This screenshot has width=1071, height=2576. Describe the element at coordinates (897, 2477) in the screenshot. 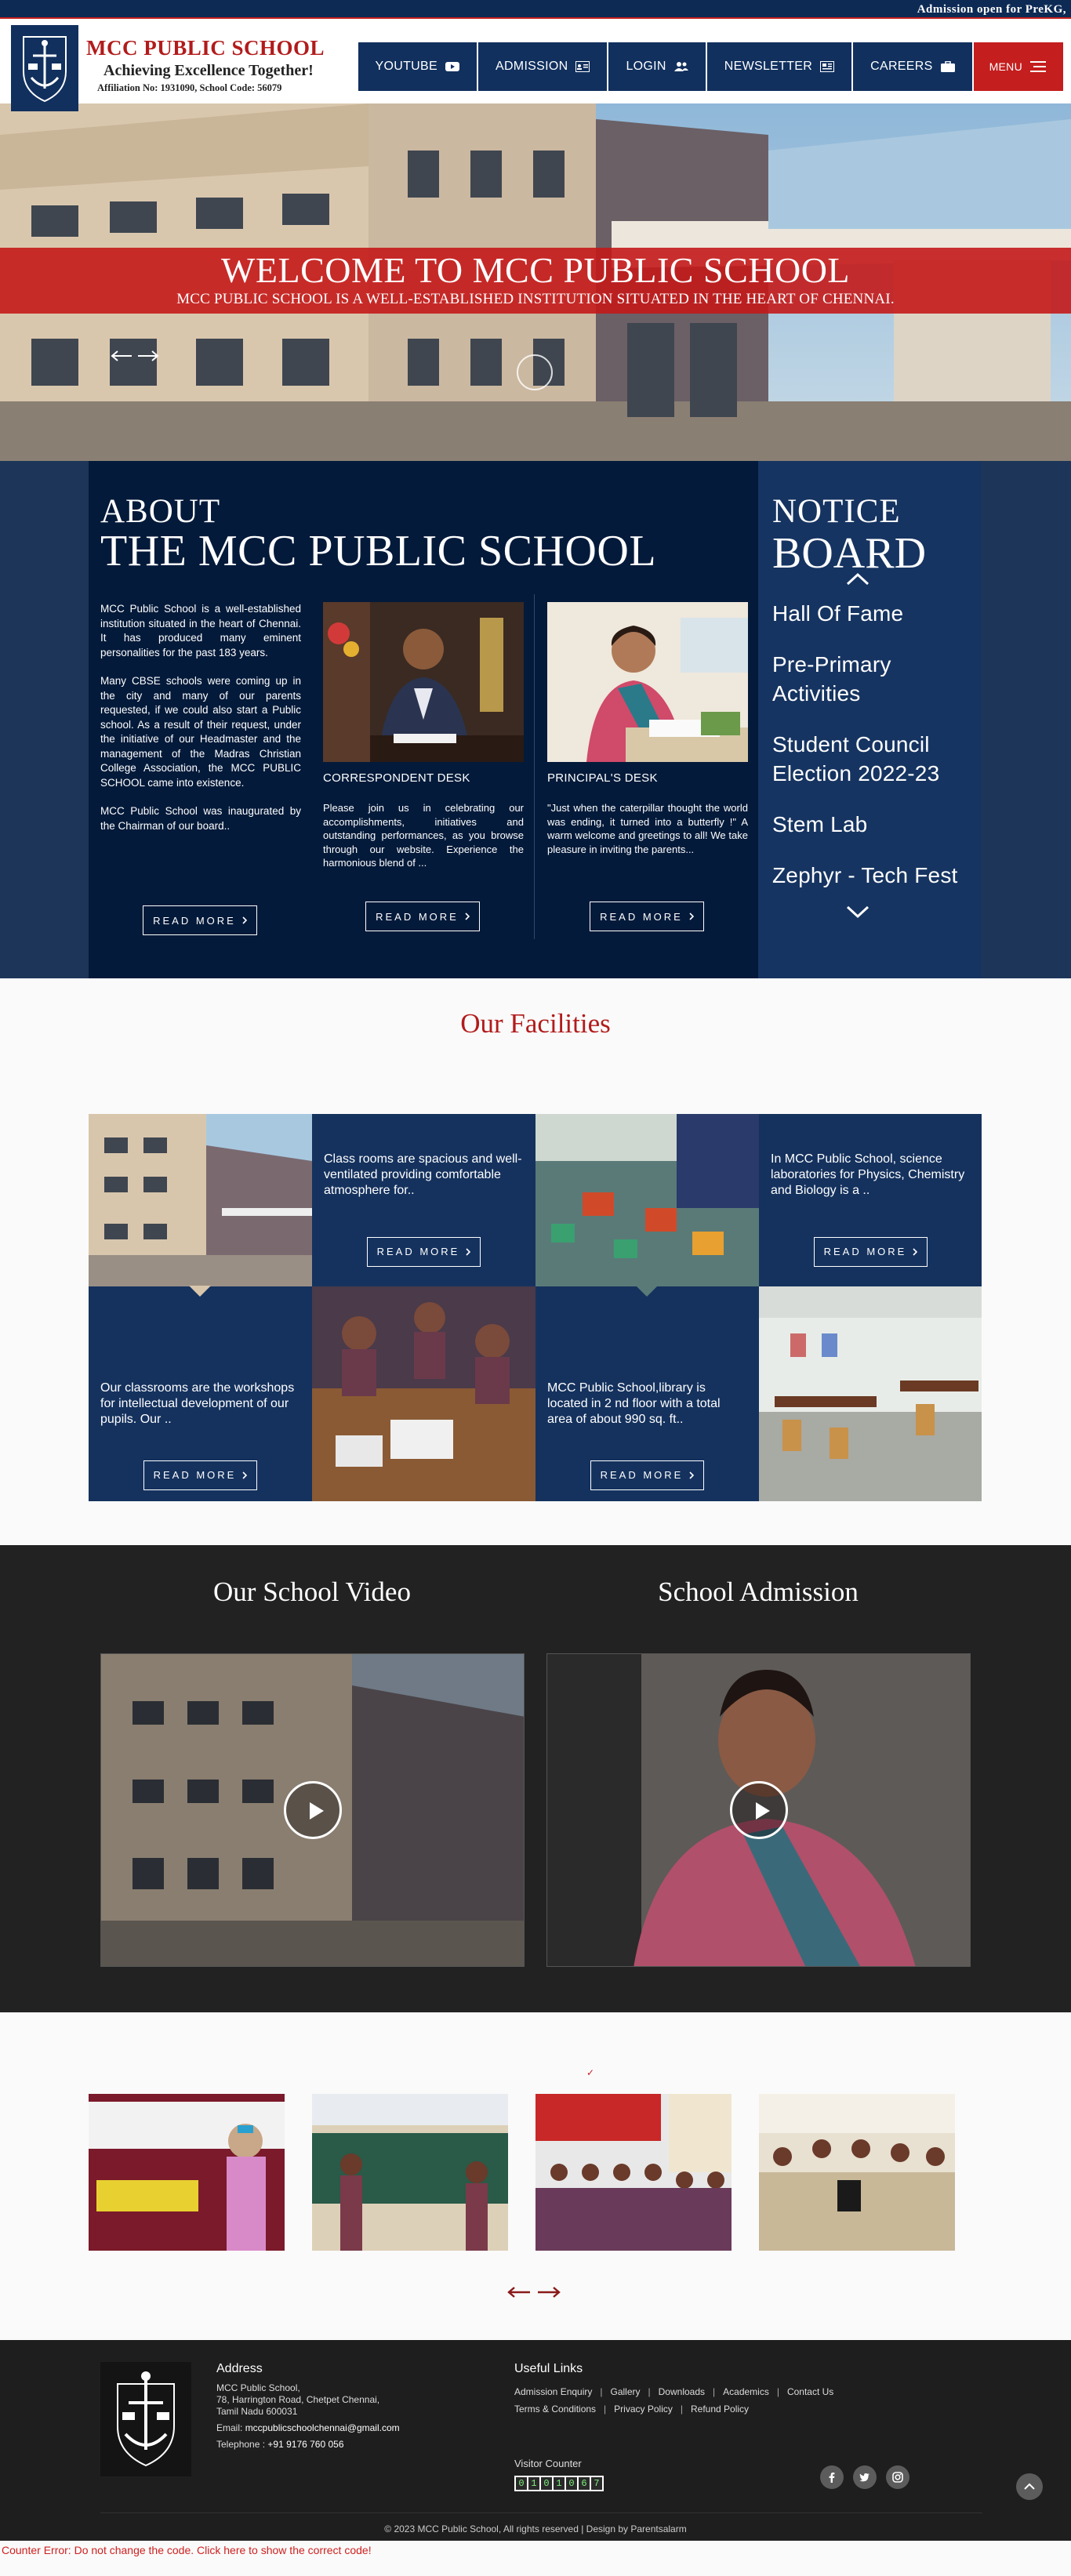

I see `instagram-icon` at that location.